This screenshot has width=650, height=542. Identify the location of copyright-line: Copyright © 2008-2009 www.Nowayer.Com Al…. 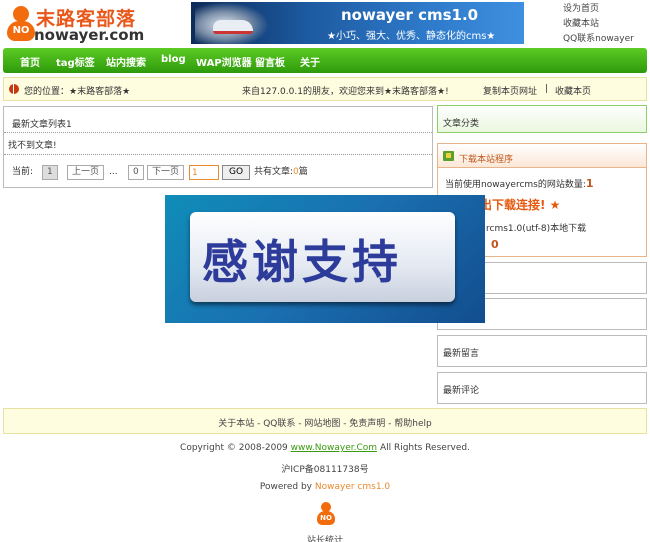
(325, 448).